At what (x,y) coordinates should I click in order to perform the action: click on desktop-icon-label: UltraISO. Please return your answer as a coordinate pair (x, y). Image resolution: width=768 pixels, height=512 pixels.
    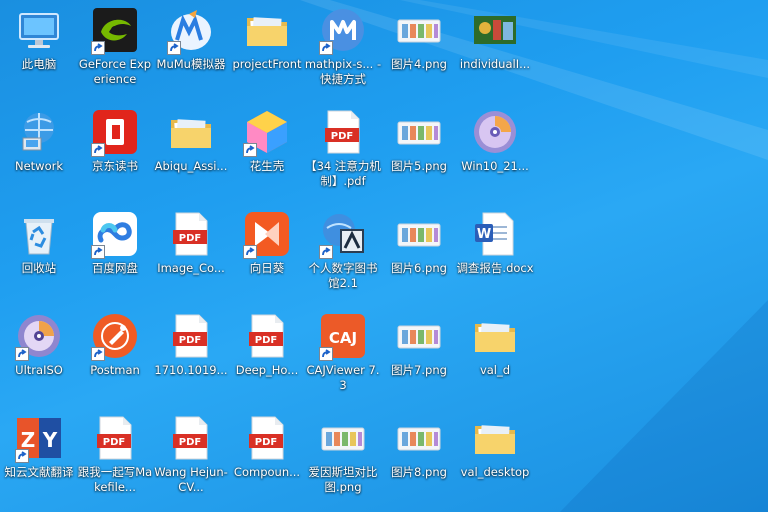
    Looking at the image, I should click on (39, 370).